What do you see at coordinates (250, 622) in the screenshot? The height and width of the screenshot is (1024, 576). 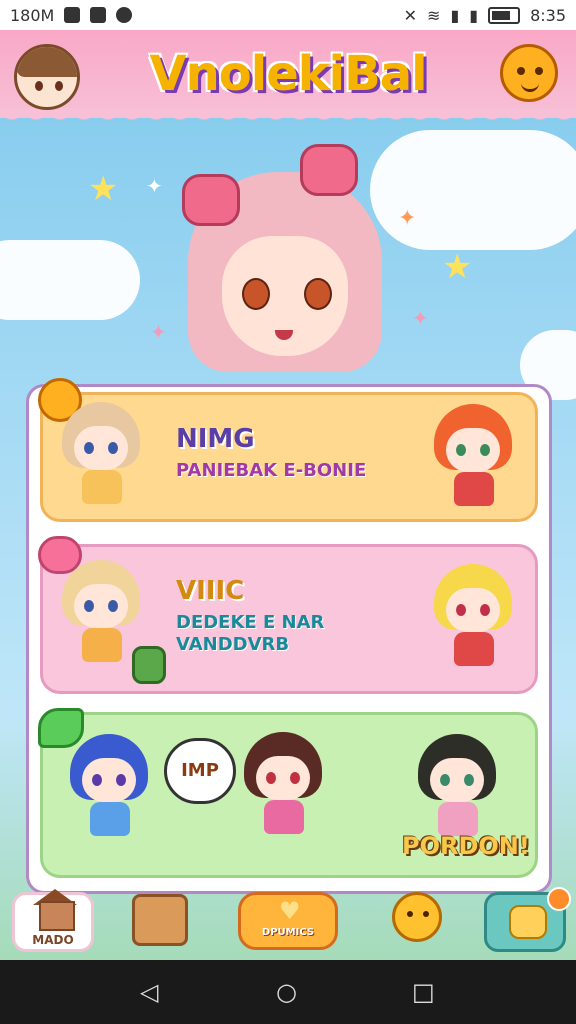 I see `card-subtitle: DEDEKE E NAR` at bounding box center [250, 622].